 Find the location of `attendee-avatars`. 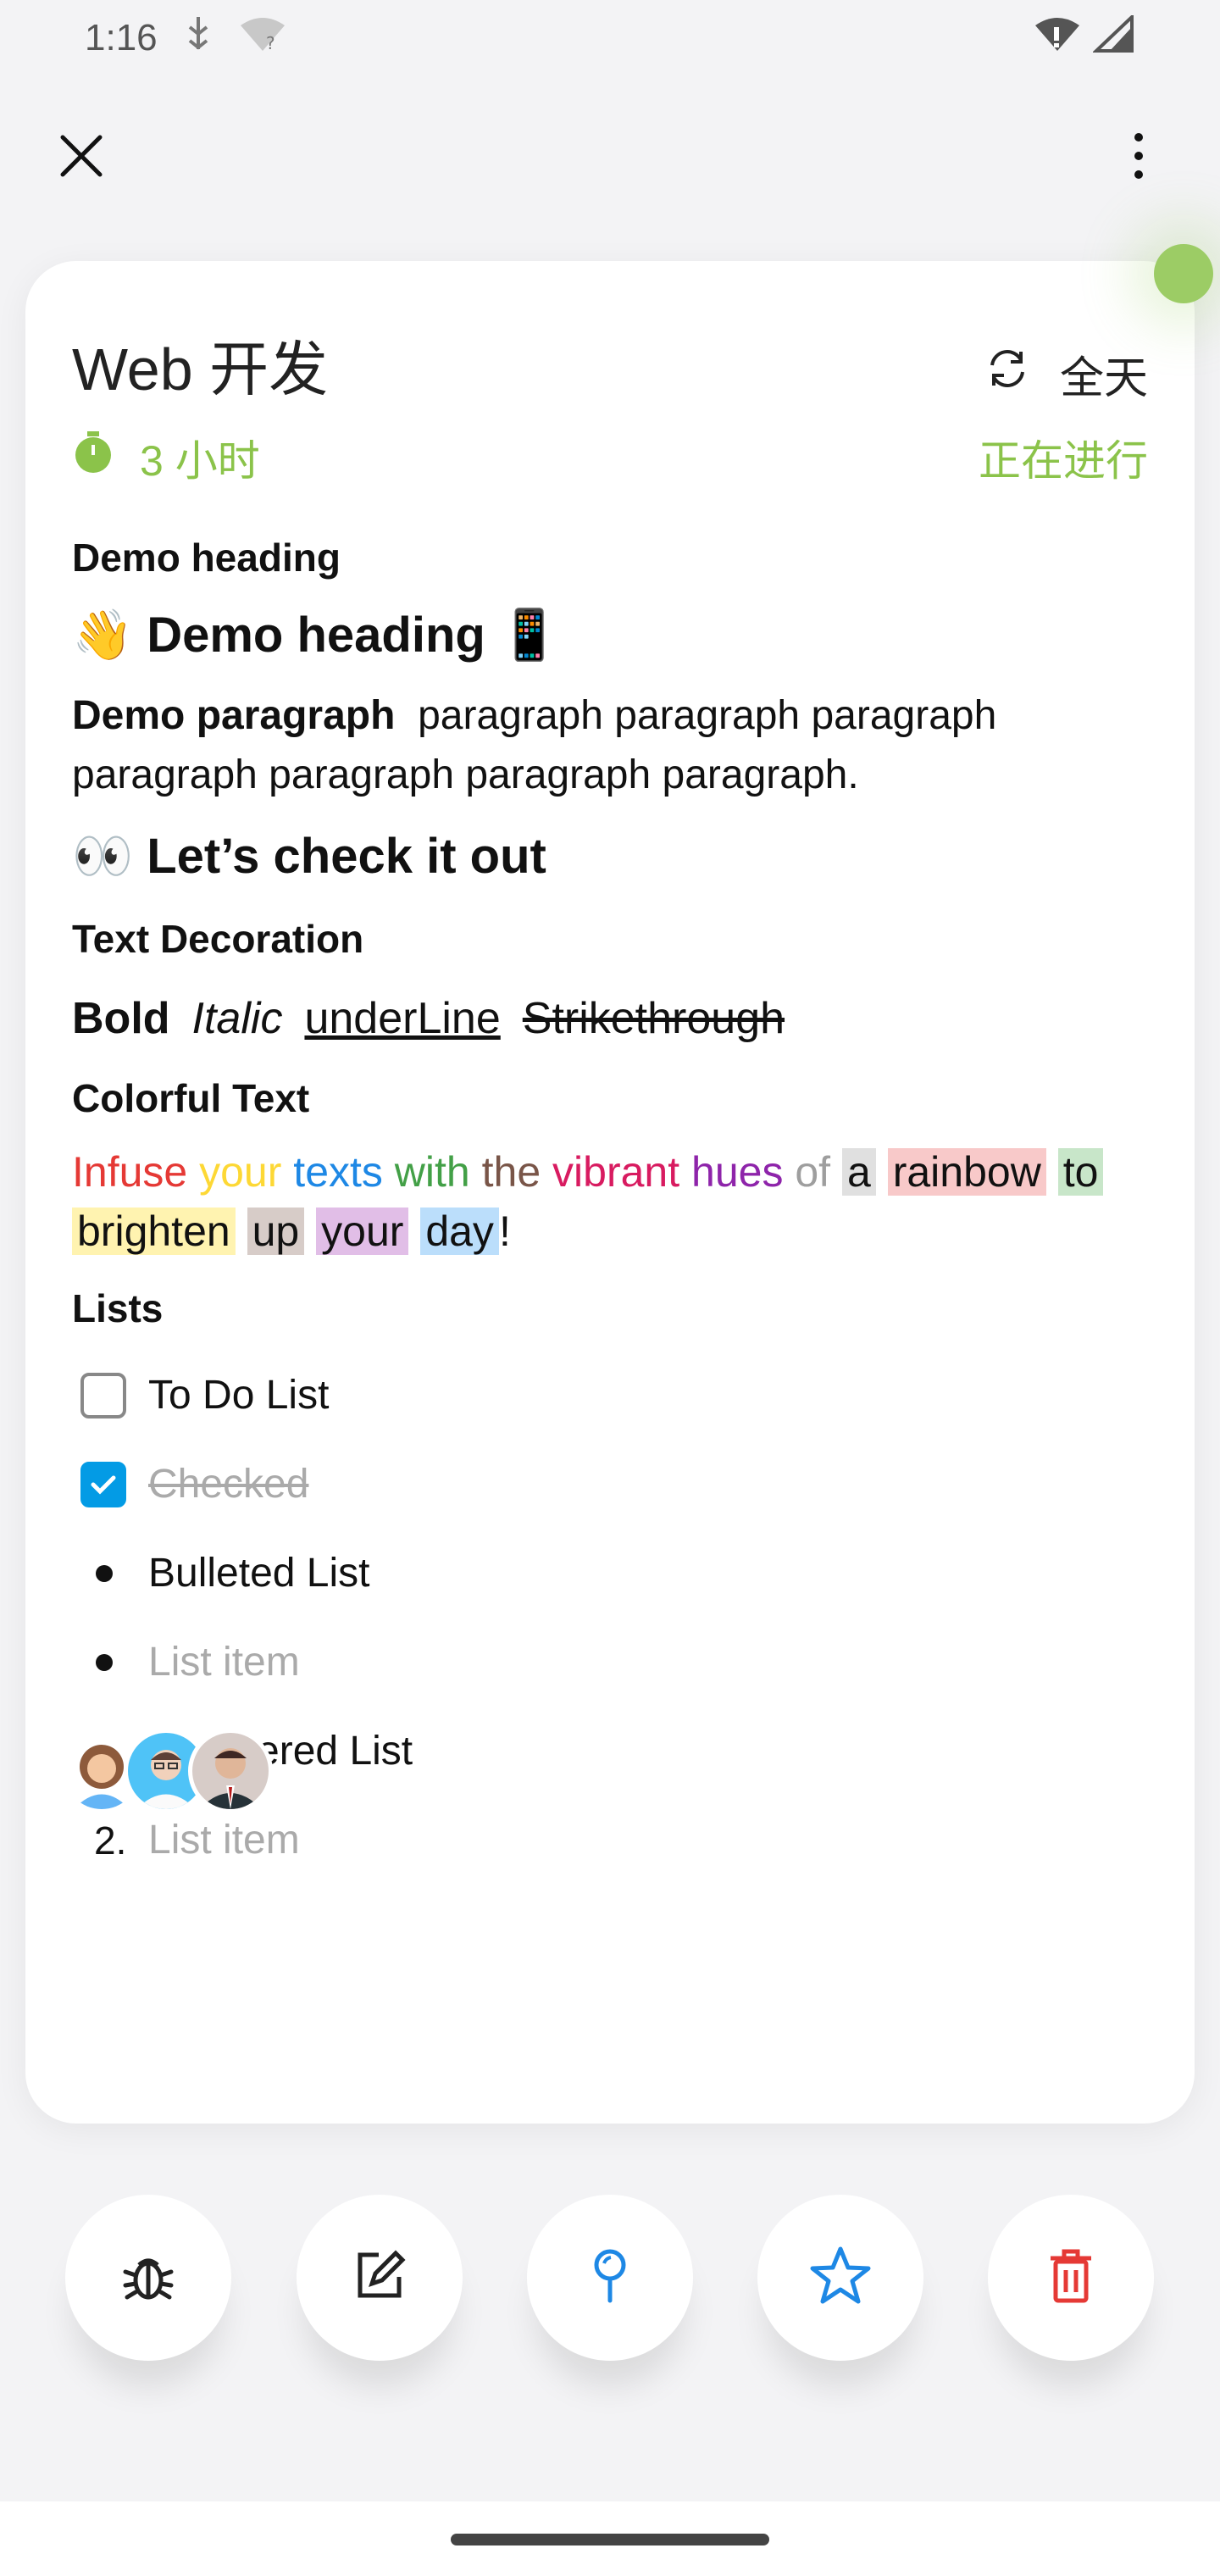

attendee-avatars is located at coordinates (166, 1771).